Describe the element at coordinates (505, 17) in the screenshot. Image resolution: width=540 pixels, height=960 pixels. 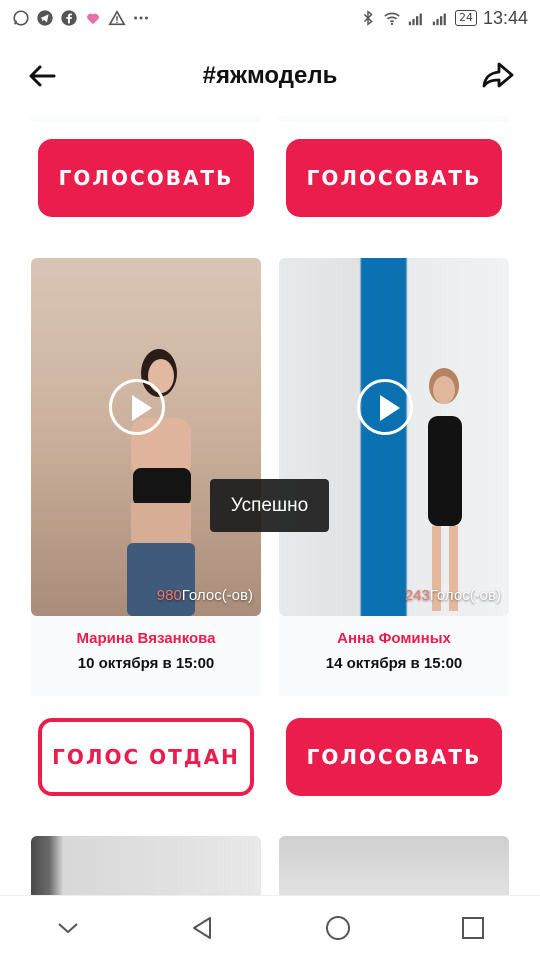
I see `status-time: 13:44` at that location.